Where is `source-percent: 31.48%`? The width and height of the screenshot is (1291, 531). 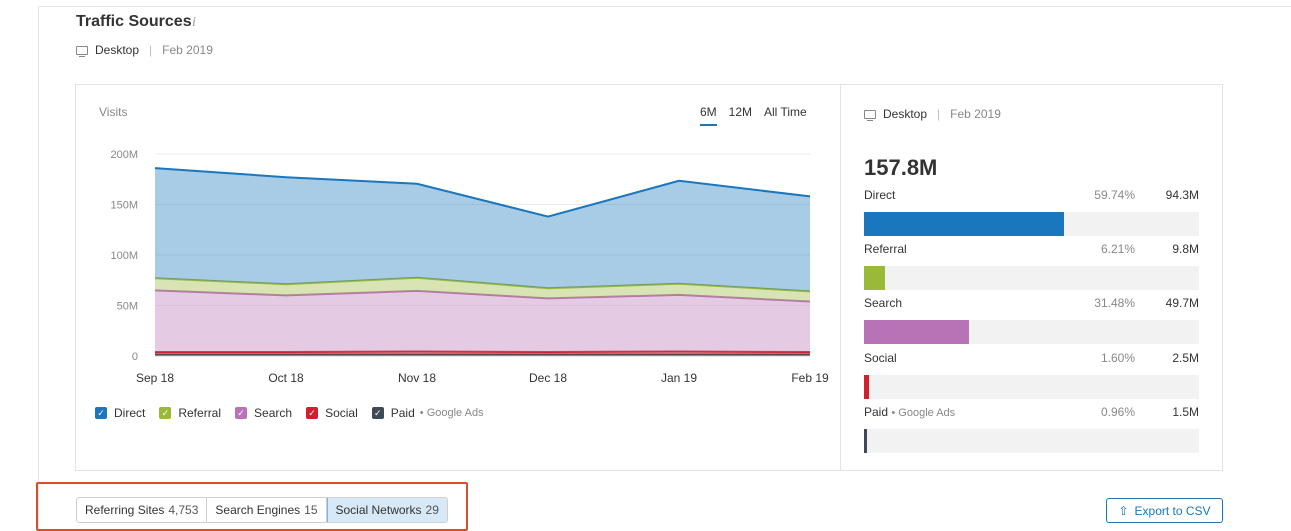 source-percent: 31.48% is located at coordinates (1114, 303).